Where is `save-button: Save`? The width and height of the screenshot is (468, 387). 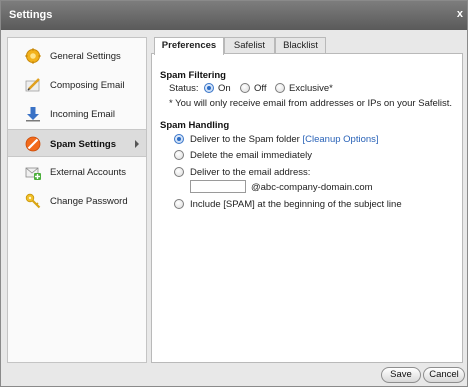
save-button: Save is located at coordinates (401, 375).